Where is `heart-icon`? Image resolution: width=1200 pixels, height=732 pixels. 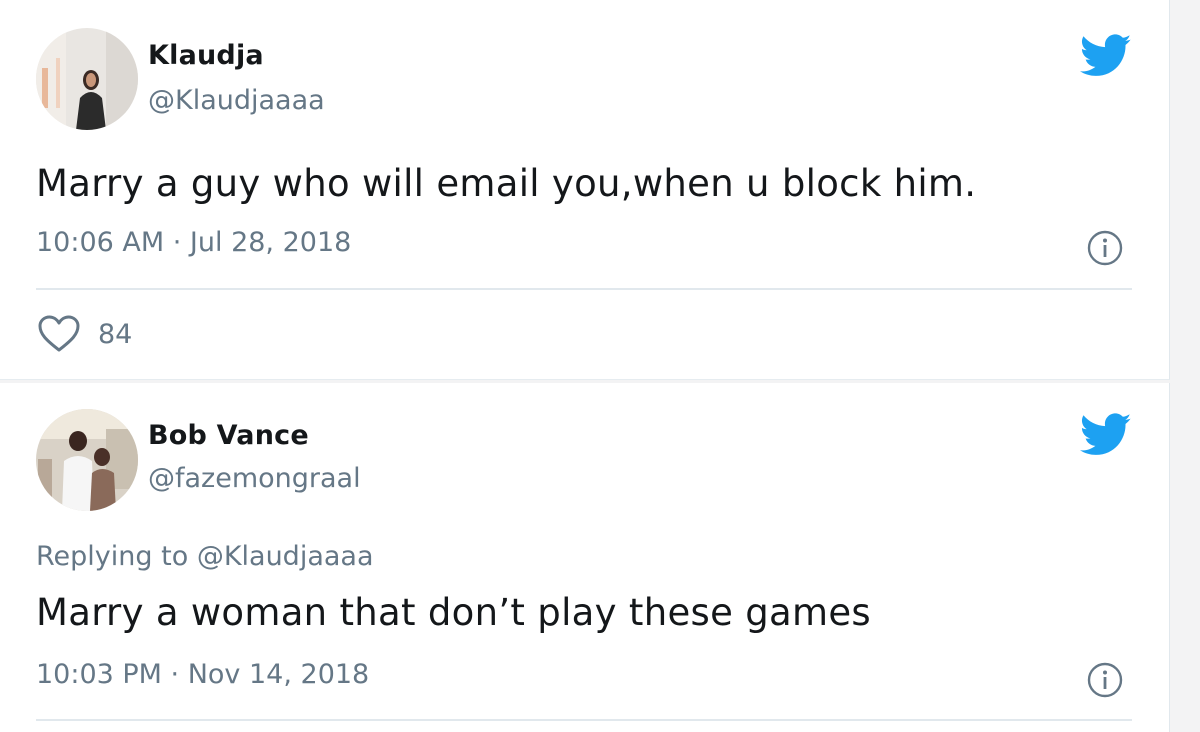 heart-icon is located at coordinates (59, 334).